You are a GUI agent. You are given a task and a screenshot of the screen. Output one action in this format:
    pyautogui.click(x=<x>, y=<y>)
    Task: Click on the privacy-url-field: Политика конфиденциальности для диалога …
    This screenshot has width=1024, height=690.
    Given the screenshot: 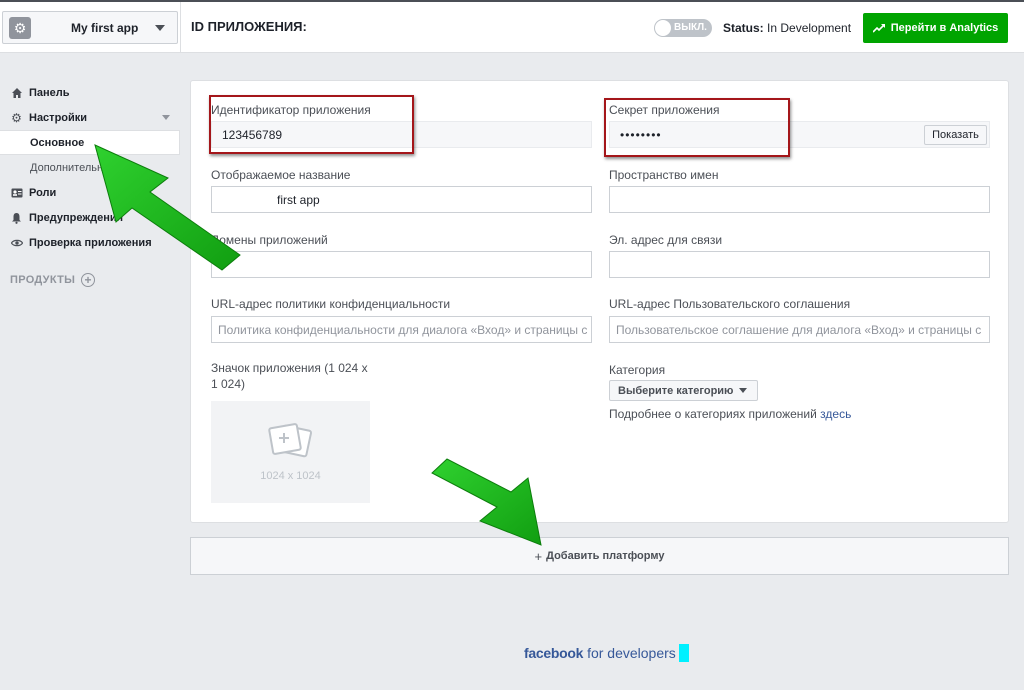 What is the action you would take?
    pyautogui.click(x=401, y=329)
    